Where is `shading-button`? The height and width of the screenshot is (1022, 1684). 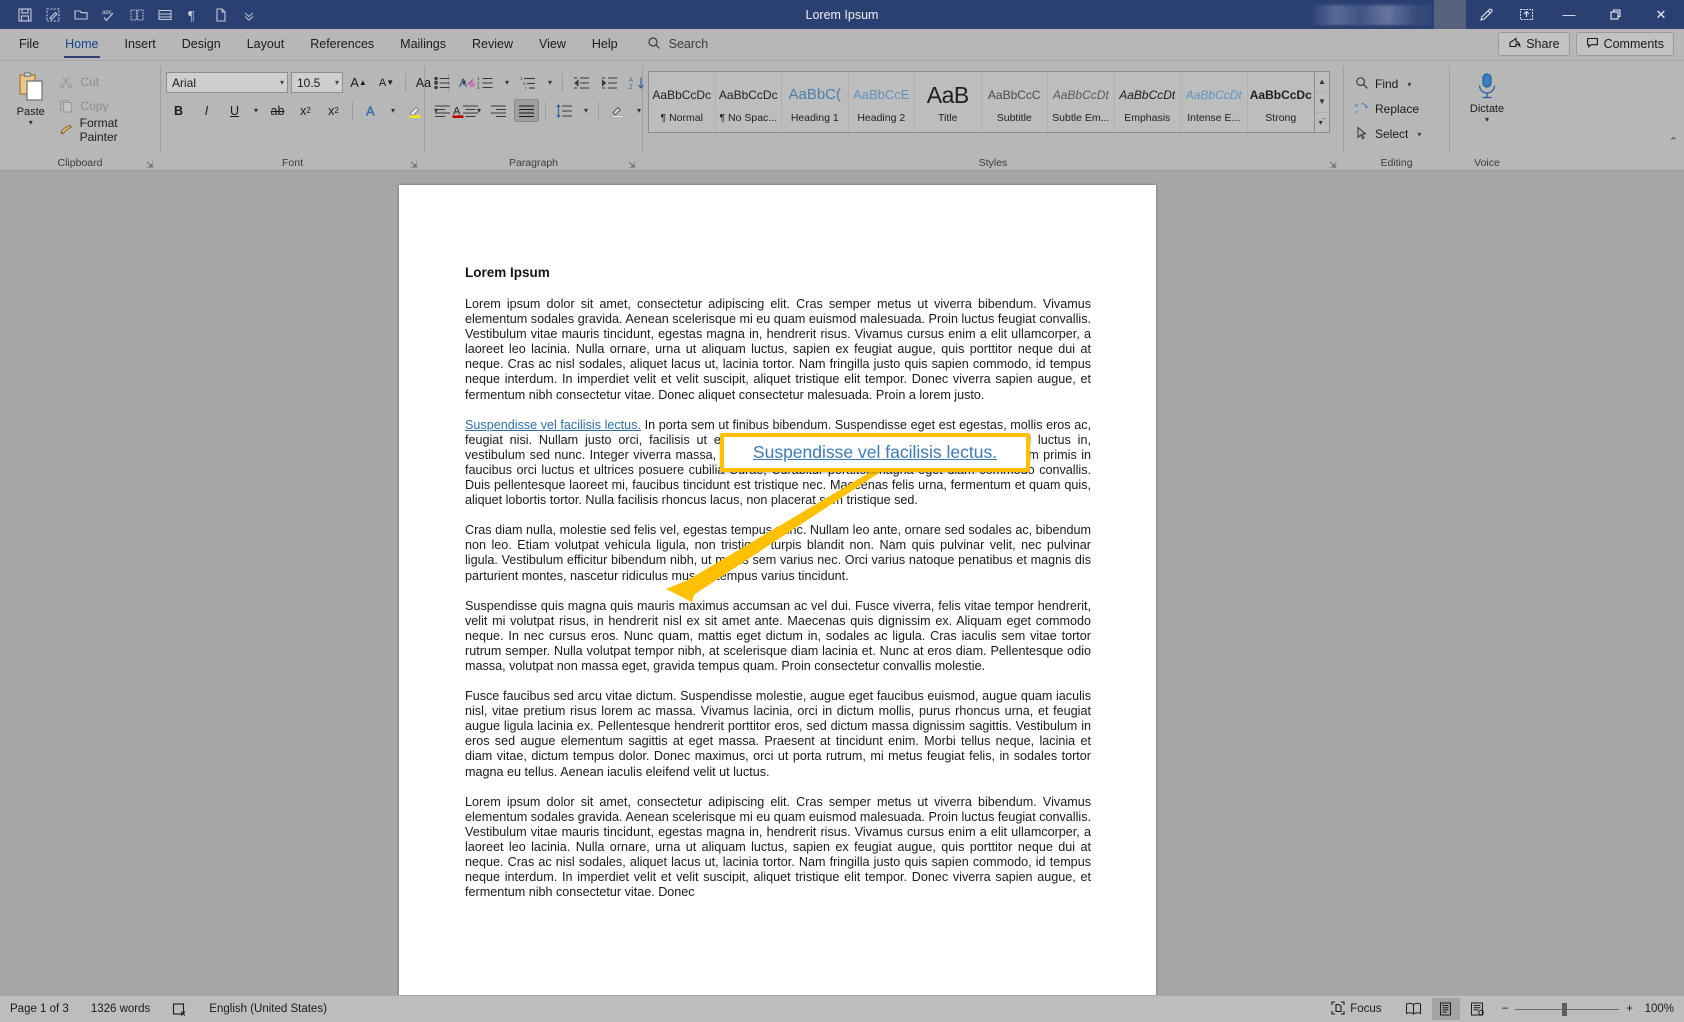
shading-button is located at coordinates (617, 110).